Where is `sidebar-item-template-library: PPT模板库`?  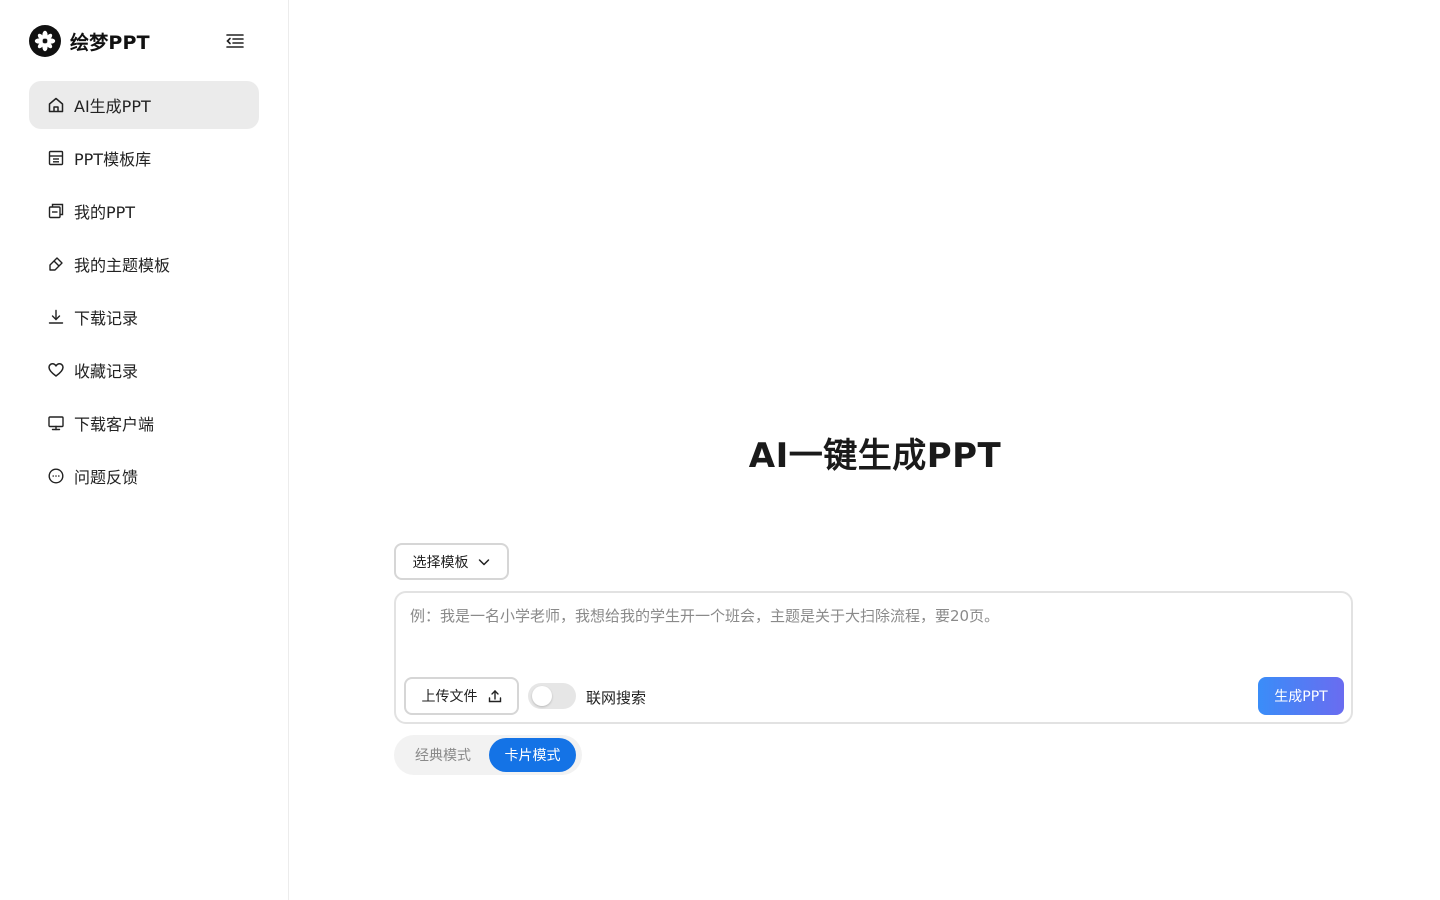
sidebar-item-template-library: PPT模板库 is located at coordinates (144, 158).